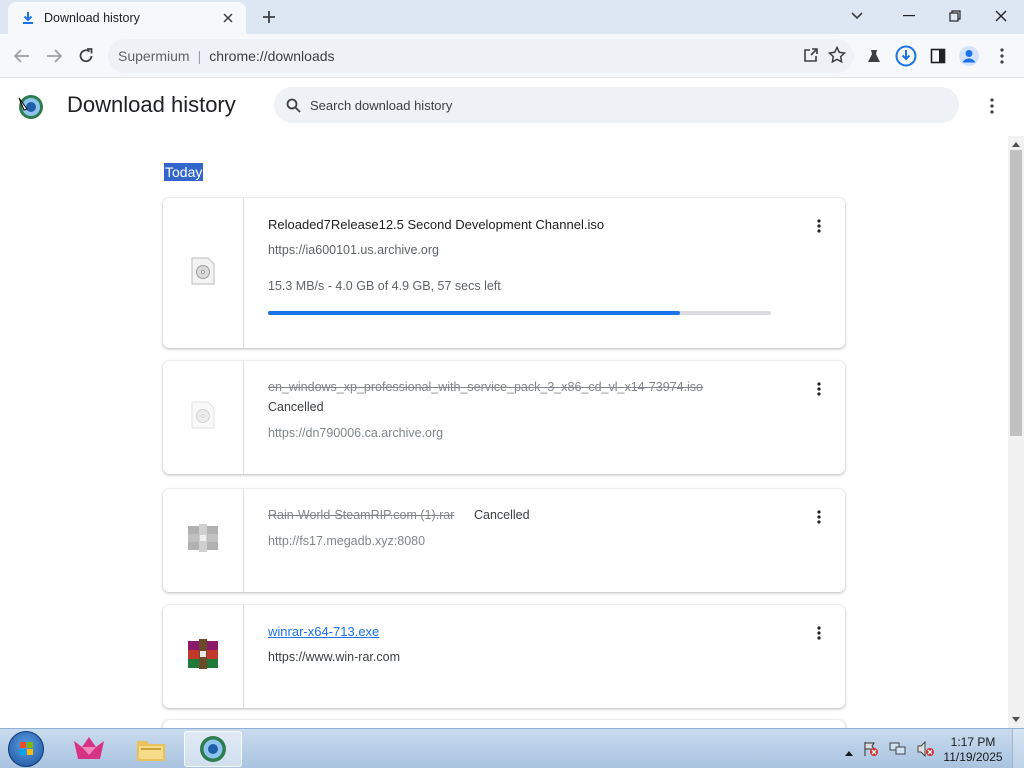  I want to click on search-bar, so click(616, 105).